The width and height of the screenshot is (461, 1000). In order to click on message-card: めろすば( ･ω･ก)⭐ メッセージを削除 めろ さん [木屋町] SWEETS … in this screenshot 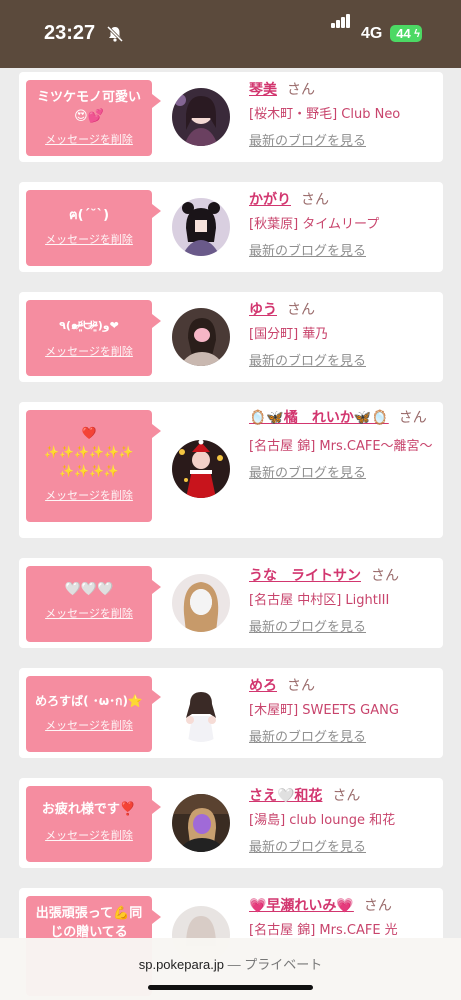, I will do `click(231, 713)`.